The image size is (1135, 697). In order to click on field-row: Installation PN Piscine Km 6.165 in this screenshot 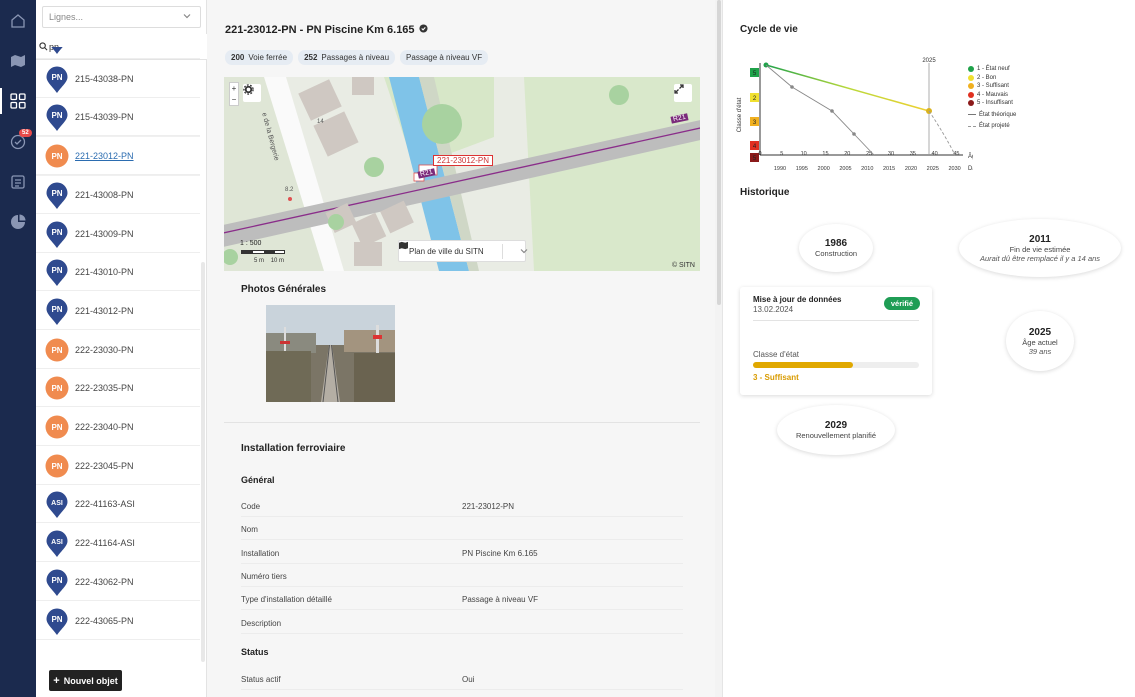, I will do `click(462, 552)`.